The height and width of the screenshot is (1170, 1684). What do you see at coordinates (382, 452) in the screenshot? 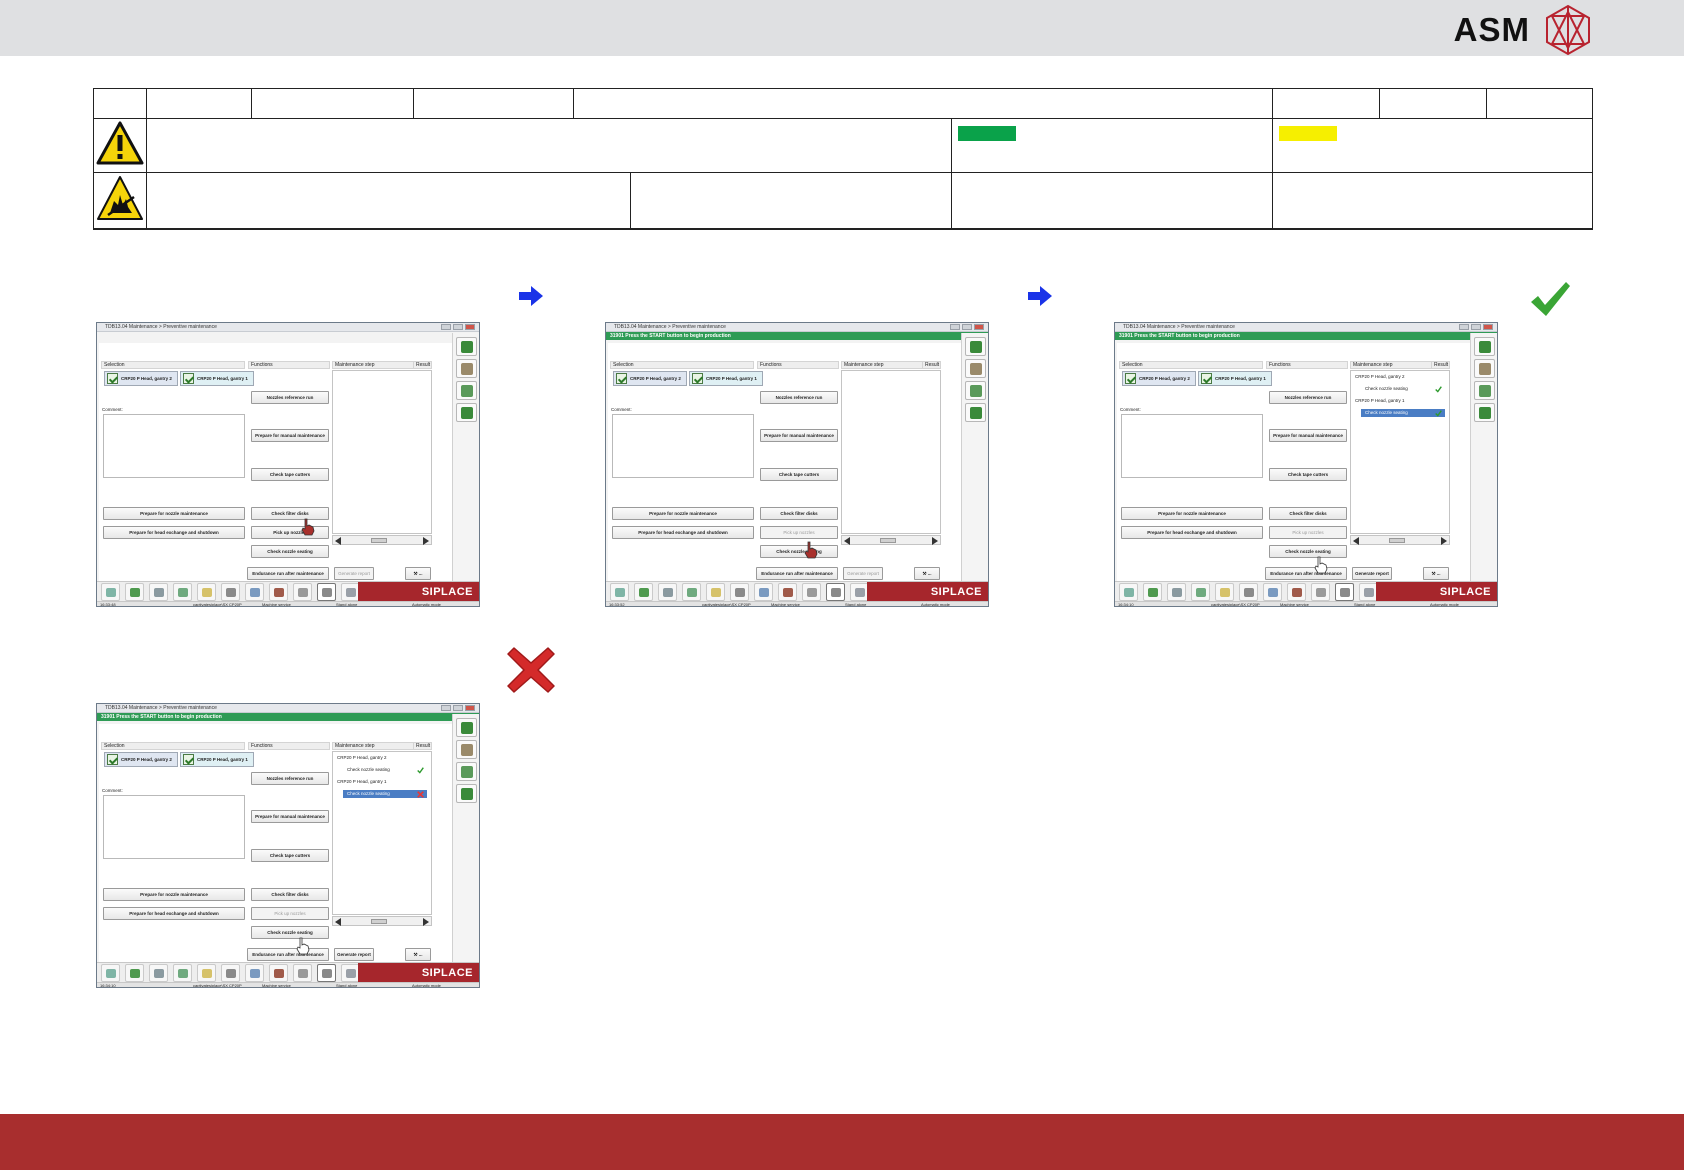
I see `maintenance-step-list` at bounding box center [382, 452].